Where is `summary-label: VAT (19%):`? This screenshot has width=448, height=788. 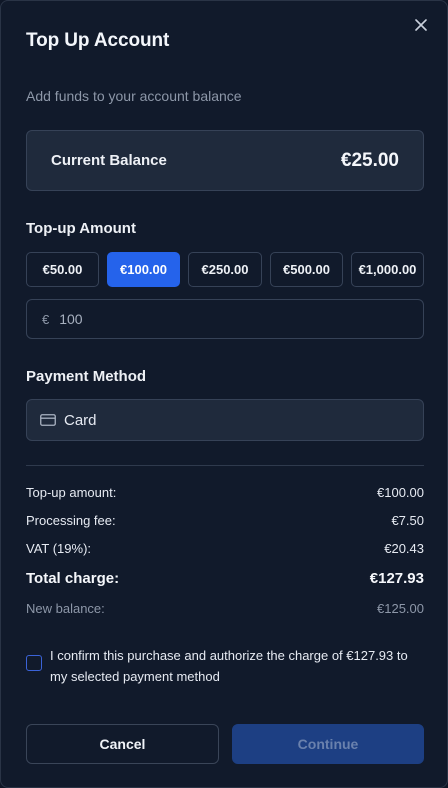
summary-label: VAT (19%): is located at coordinates (59, 548).